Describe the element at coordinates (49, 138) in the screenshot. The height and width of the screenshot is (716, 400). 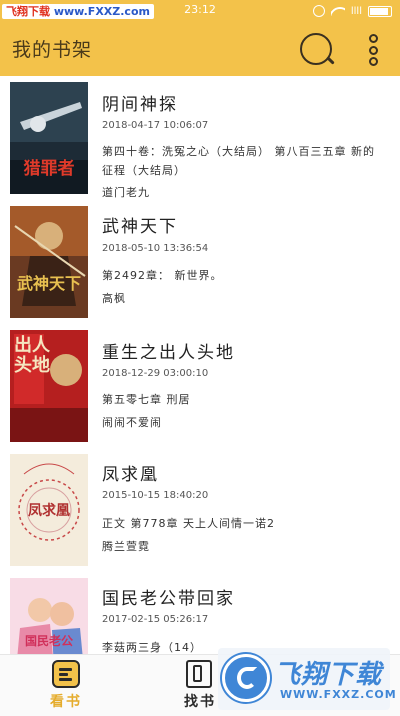
I see `book-cover: 猎罪者` at that location.